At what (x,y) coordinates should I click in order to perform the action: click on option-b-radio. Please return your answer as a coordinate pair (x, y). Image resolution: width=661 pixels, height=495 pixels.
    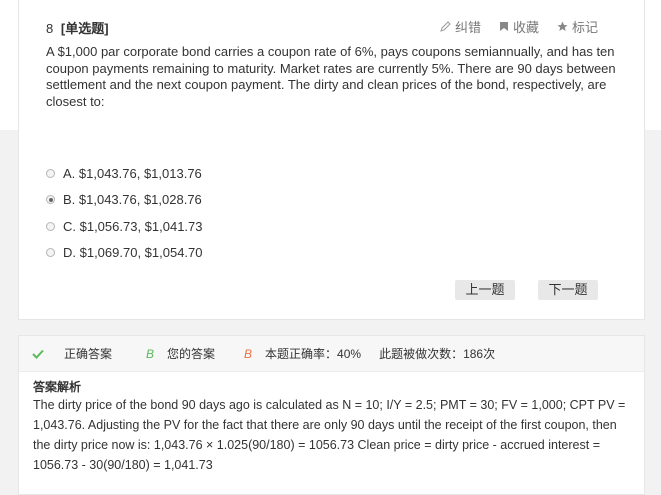
    Looking at the image, I should click on (50, 200).